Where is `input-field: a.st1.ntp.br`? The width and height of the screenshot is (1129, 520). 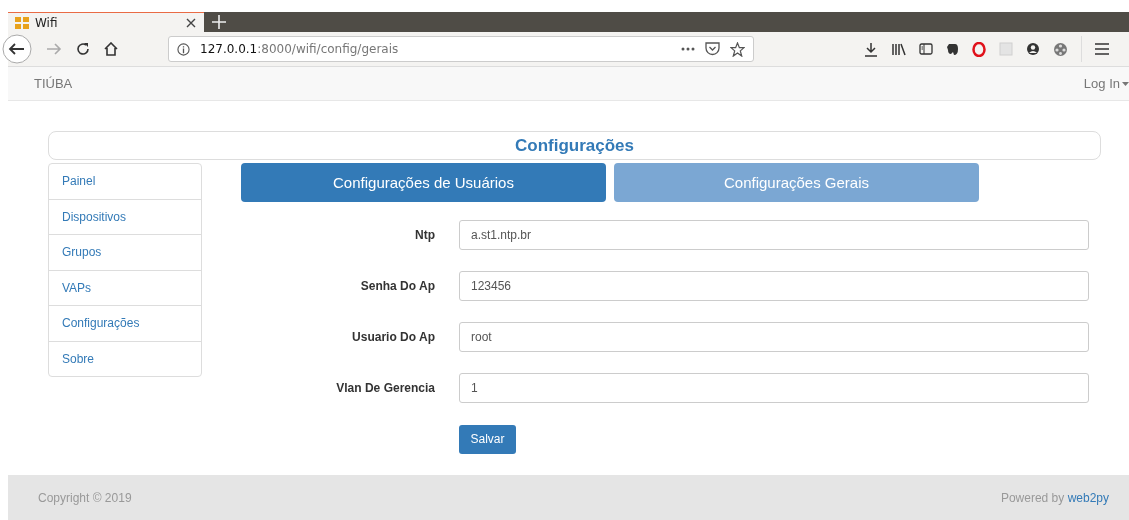
input-field: a.st1.ntp.br is located at coordinates (774, 235).